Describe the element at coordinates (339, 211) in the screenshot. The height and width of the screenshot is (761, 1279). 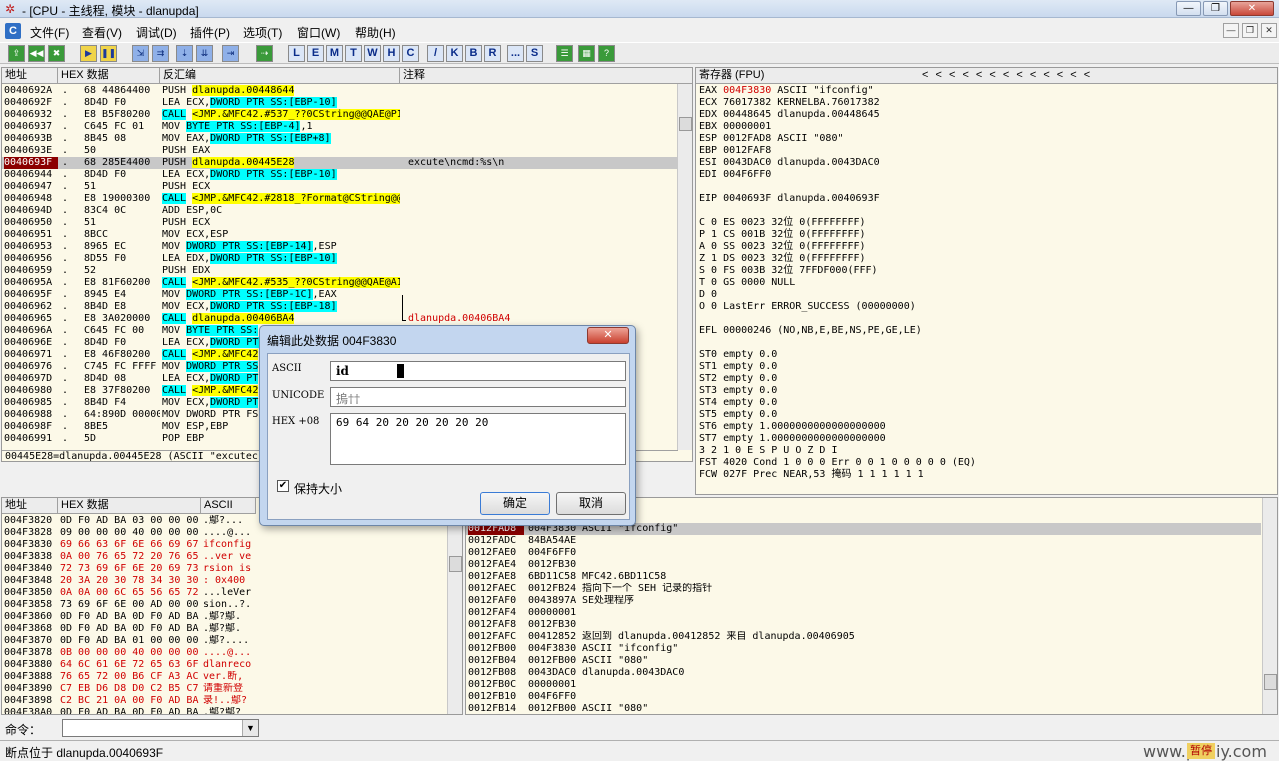
I see `disasm-row: 0040694D. 83C4 0C ADD ESP,0C` at that location.